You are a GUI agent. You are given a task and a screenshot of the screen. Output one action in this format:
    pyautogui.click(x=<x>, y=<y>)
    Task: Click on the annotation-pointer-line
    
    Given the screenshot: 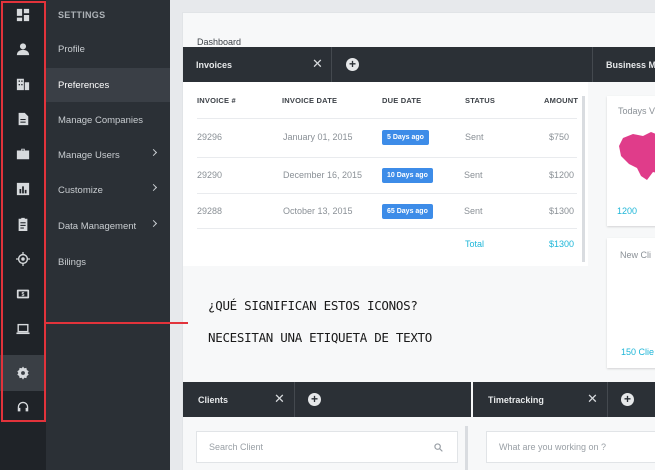 What is the action you would take?
    pyautogui.click(x=117, y=323)
    